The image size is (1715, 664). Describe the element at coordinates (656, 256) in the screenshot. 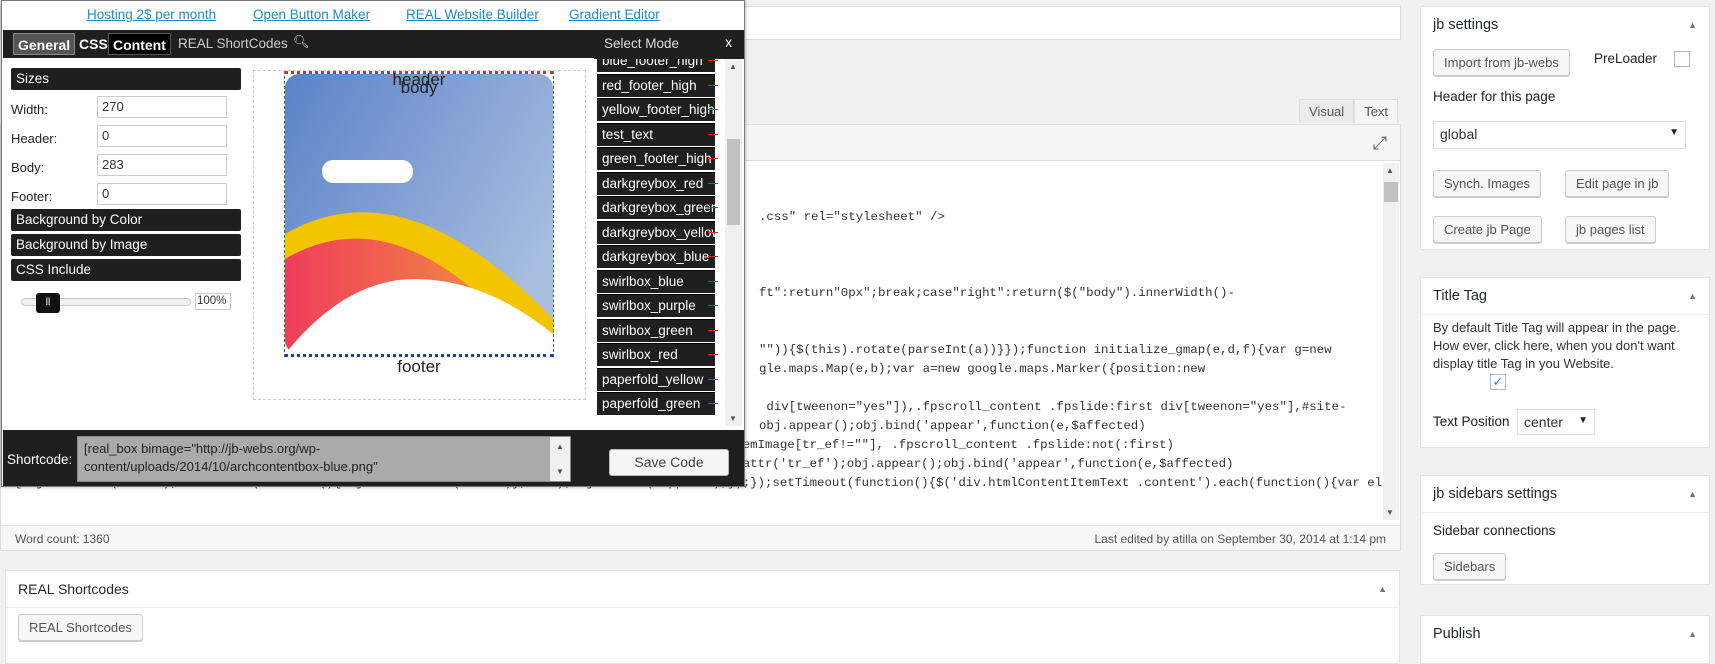

I see `mode-item: darkgreybox_blue` at that location.